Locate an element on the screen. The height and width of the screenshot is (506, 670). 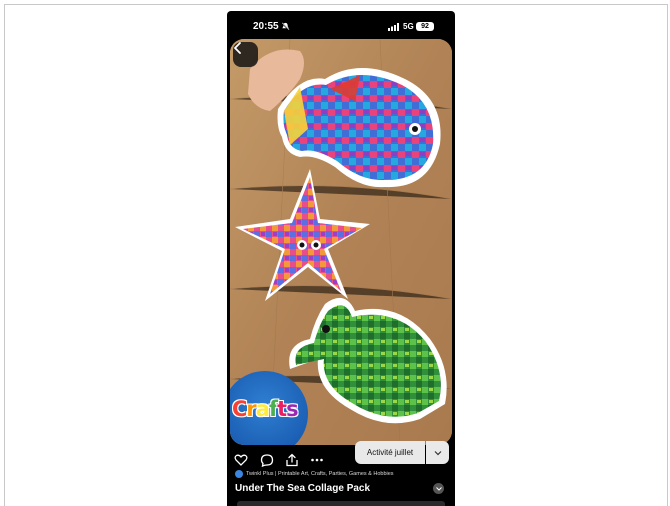
badge-letter: t is located at coordinates (282, 409).